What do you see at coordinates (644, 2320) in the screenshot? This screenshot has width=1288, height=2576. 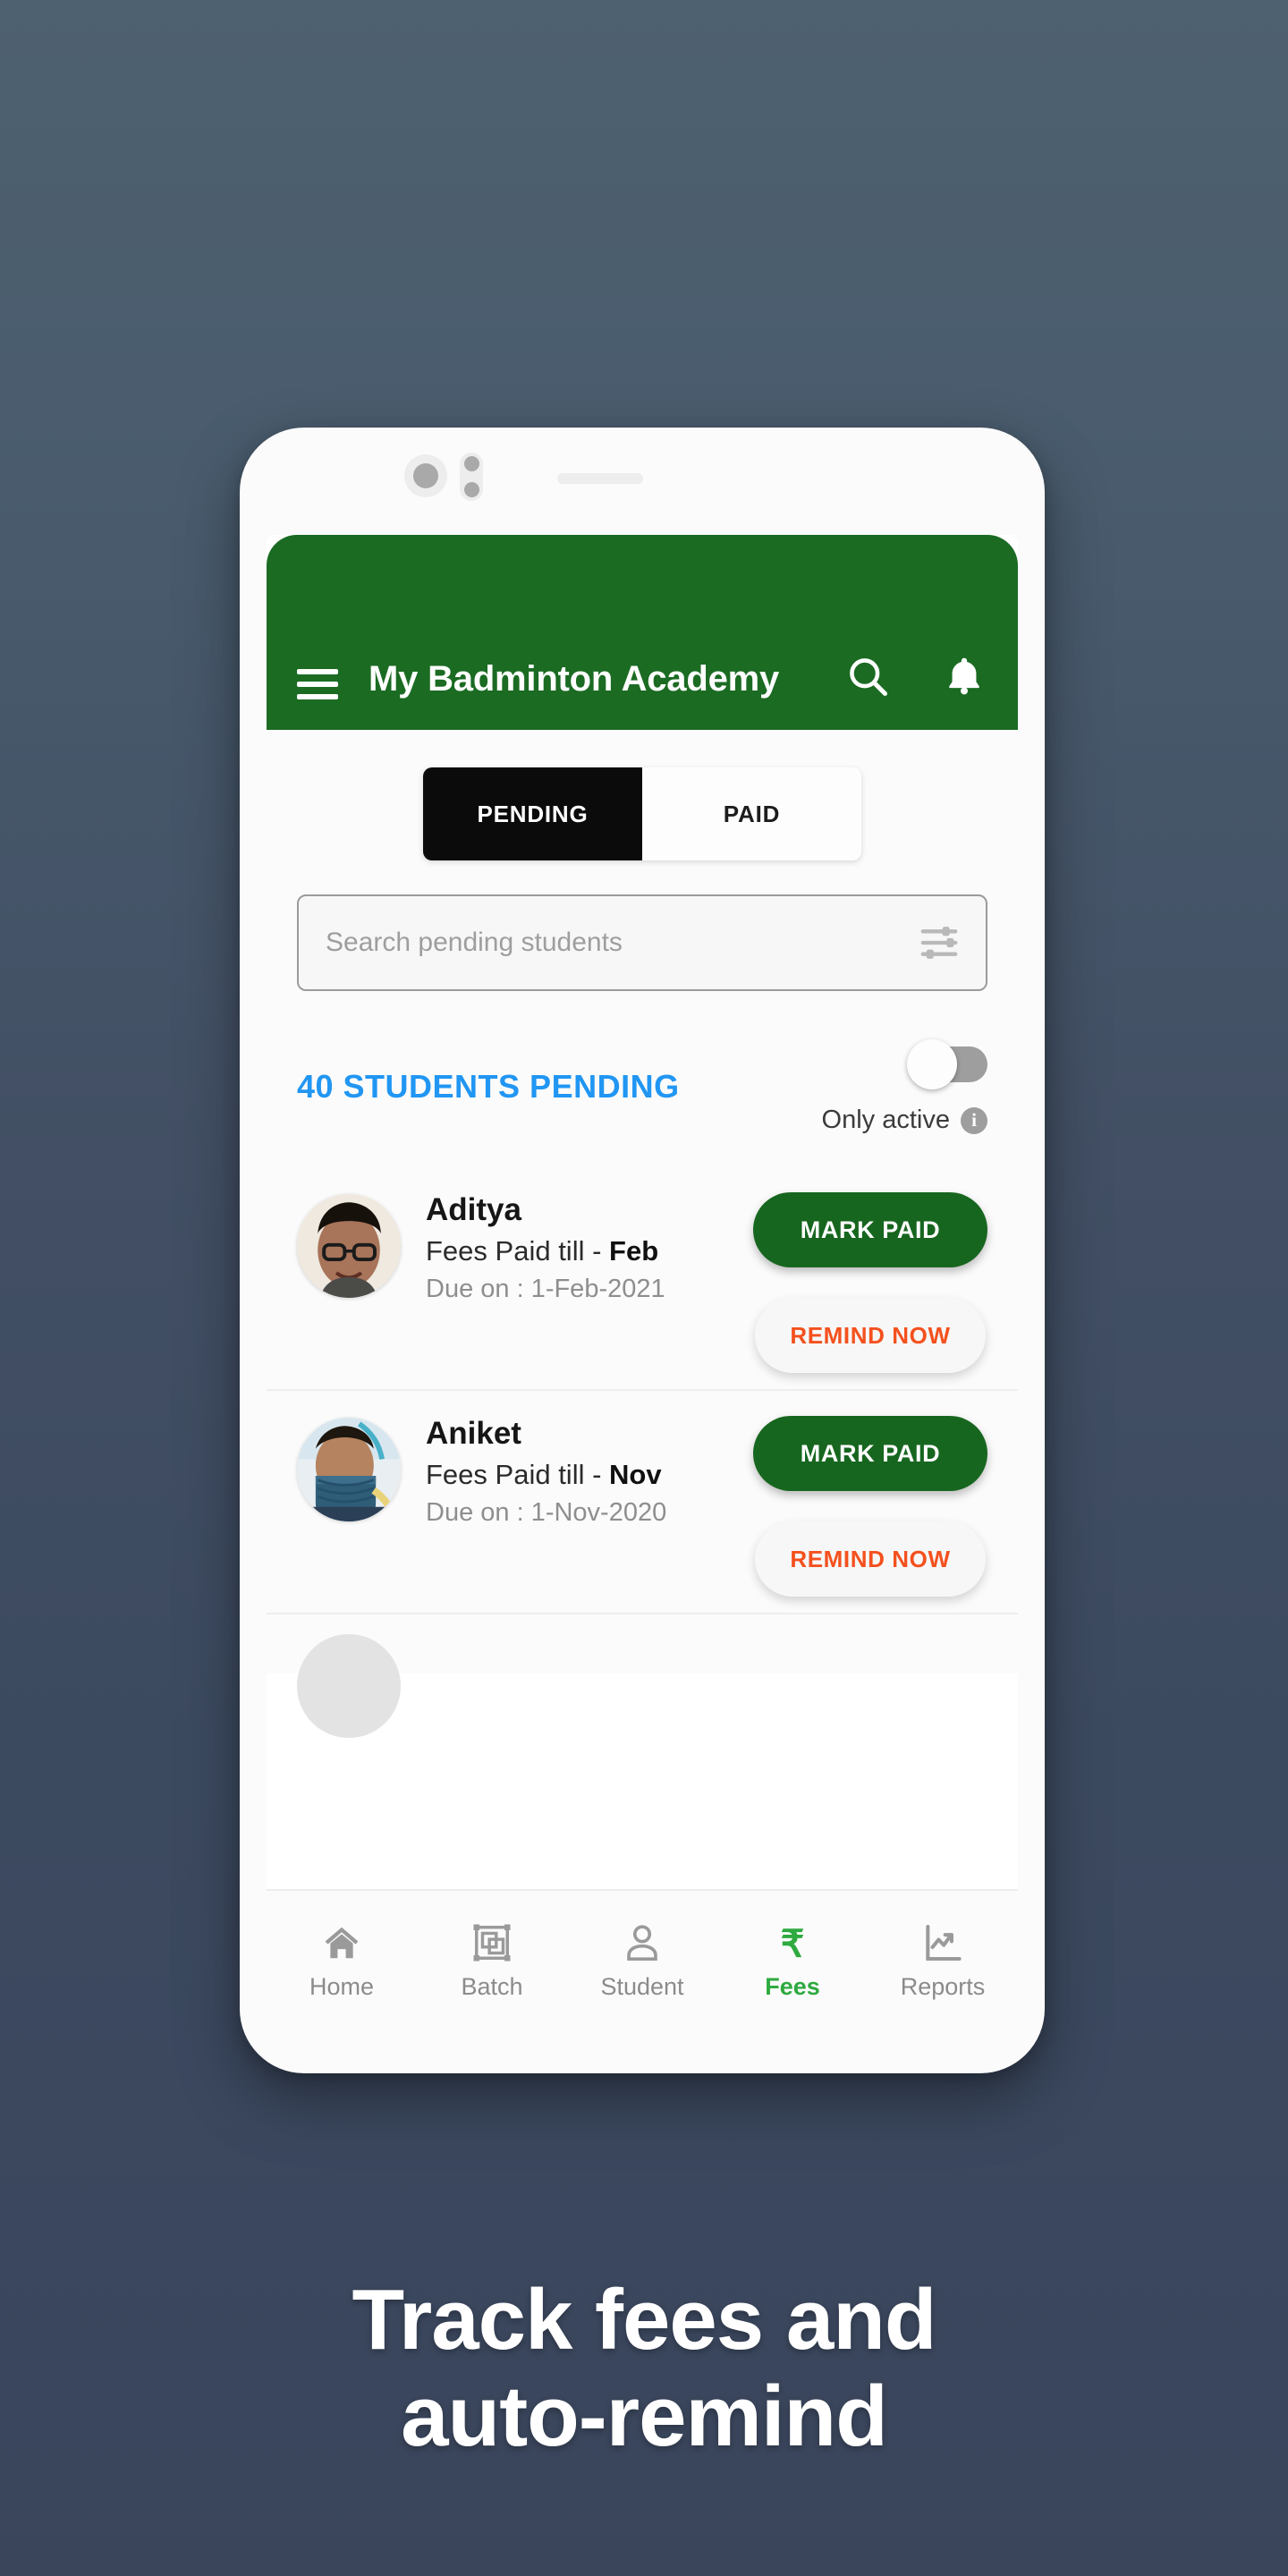 I see `caption-line-1: Track fees and` at bounding box center [644, 2320].